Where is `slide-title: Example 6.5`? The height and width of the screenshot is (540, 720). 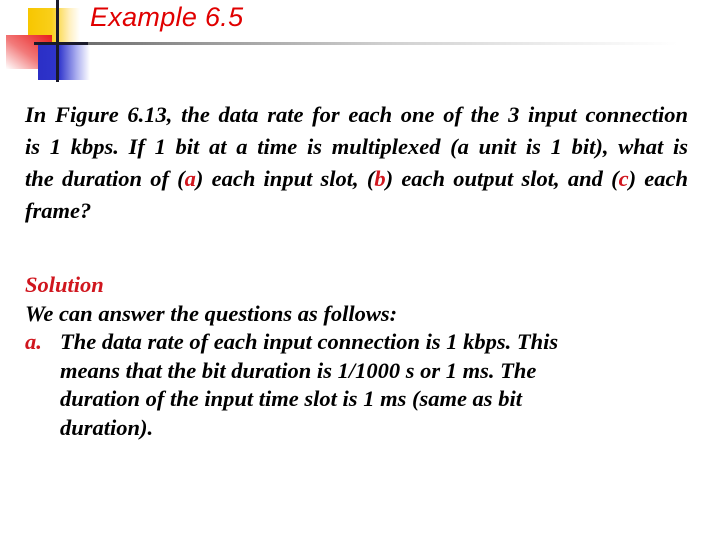
slide-title: Example 6.5 is located at coordinates (167, 17).